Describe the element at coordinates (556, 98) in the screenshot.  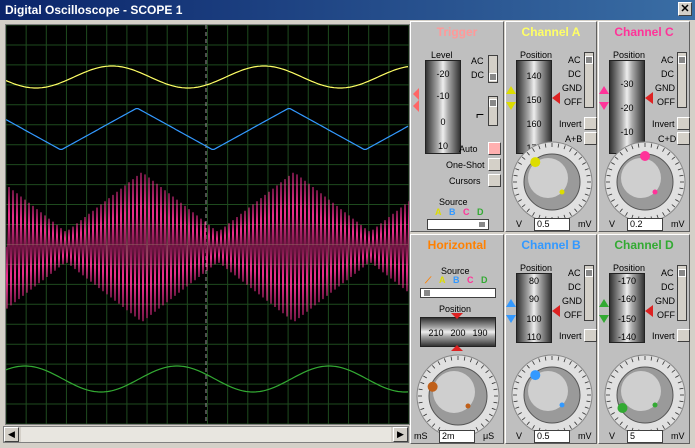
I see `chA-pointer-icon` at that location.